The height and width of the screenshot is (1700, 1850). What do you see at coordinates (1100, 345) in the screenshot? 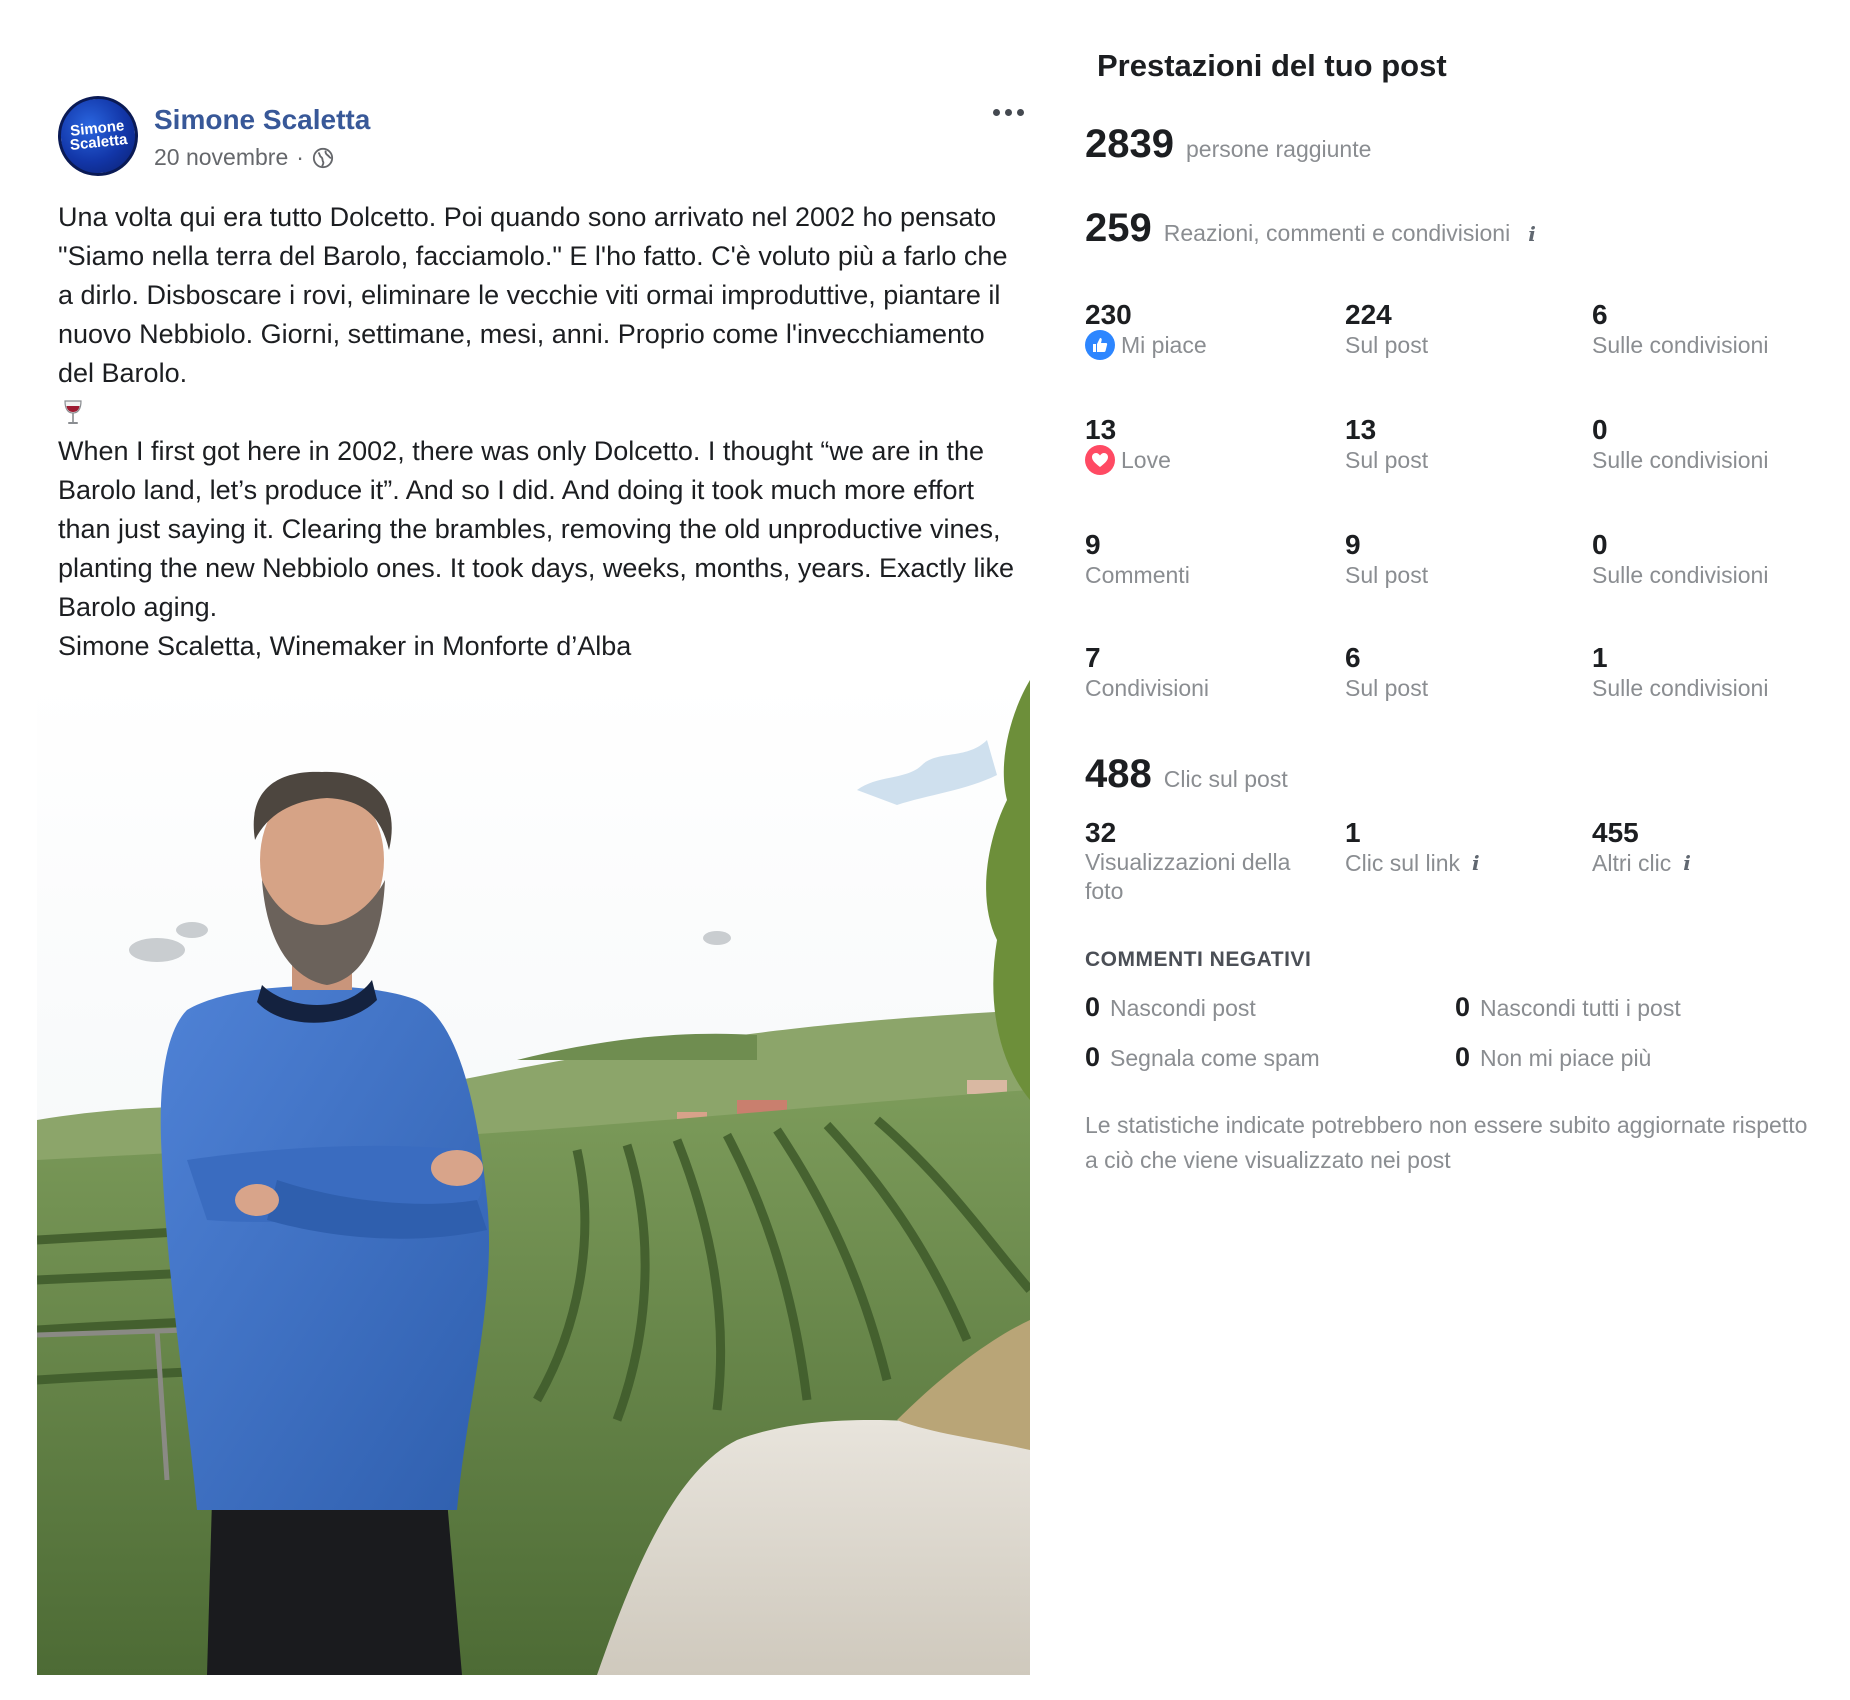
I see `like-icon` at bounding box center [1100, 345].